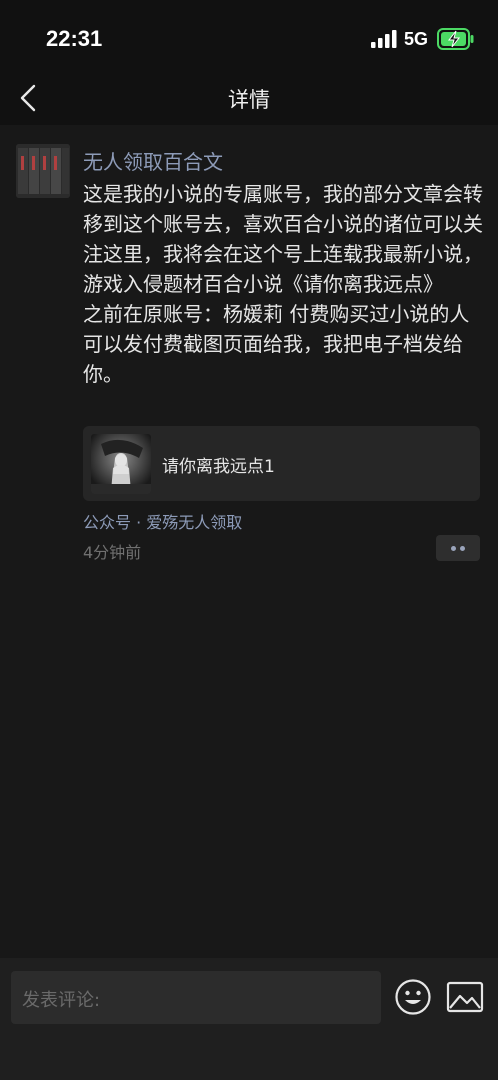 This screenshot has width=498, height=1080. I want to click on page-title: 详情, so click(249, 100).